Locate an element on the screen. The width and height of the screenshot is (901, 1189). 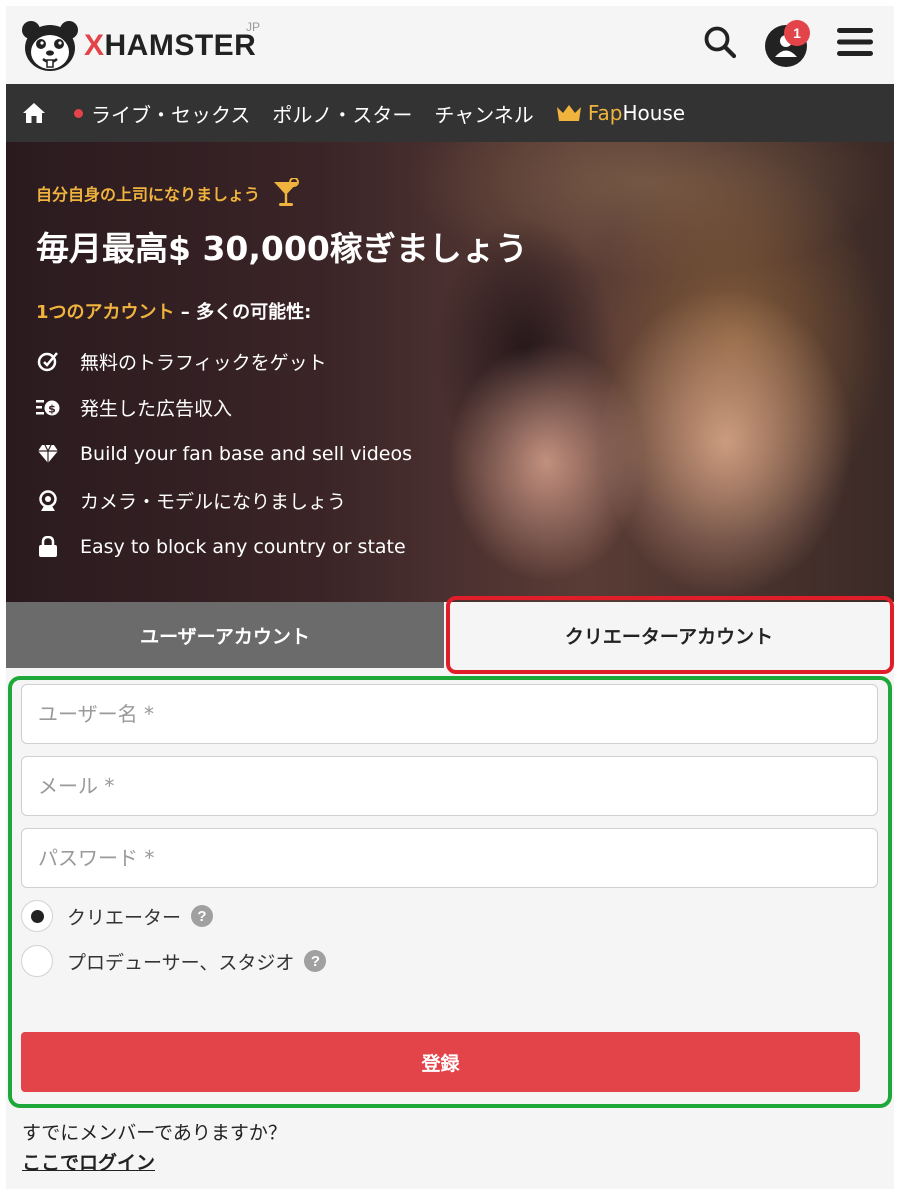
feature-item: Build your fan base and sell videos is located at coordinates (282, 454).